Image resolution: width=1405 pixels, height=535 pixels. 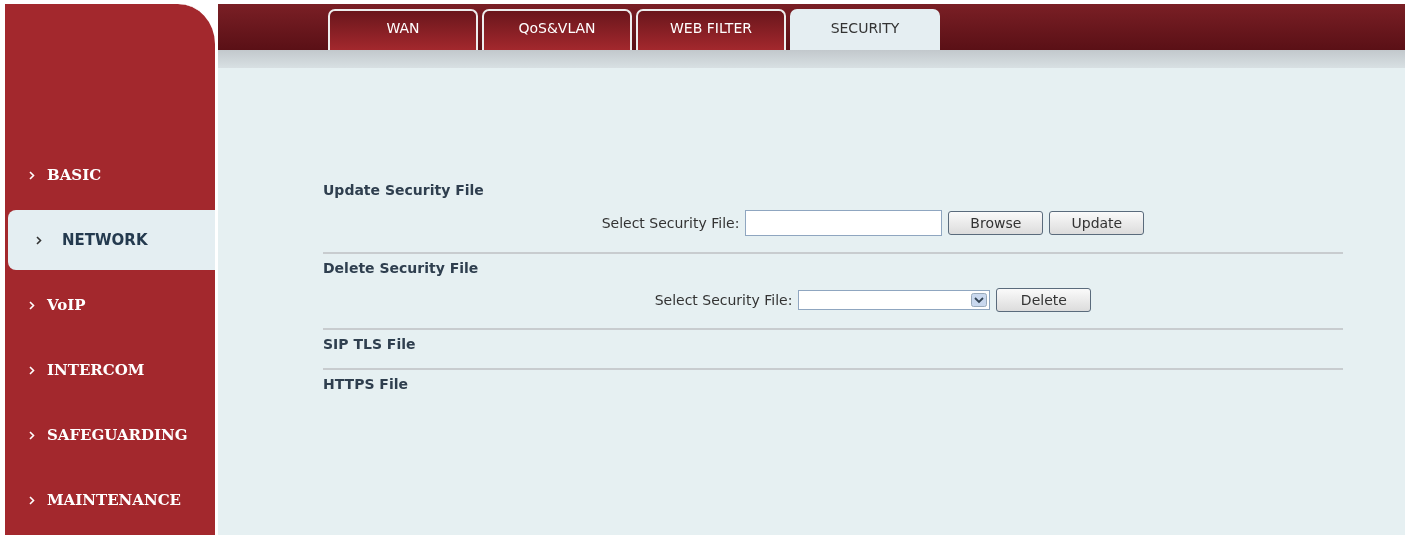 What do you see at coordinates (711, 29) in the screenshot?
I see `tab: WEB FILTER` at bounding box center [711, 29].